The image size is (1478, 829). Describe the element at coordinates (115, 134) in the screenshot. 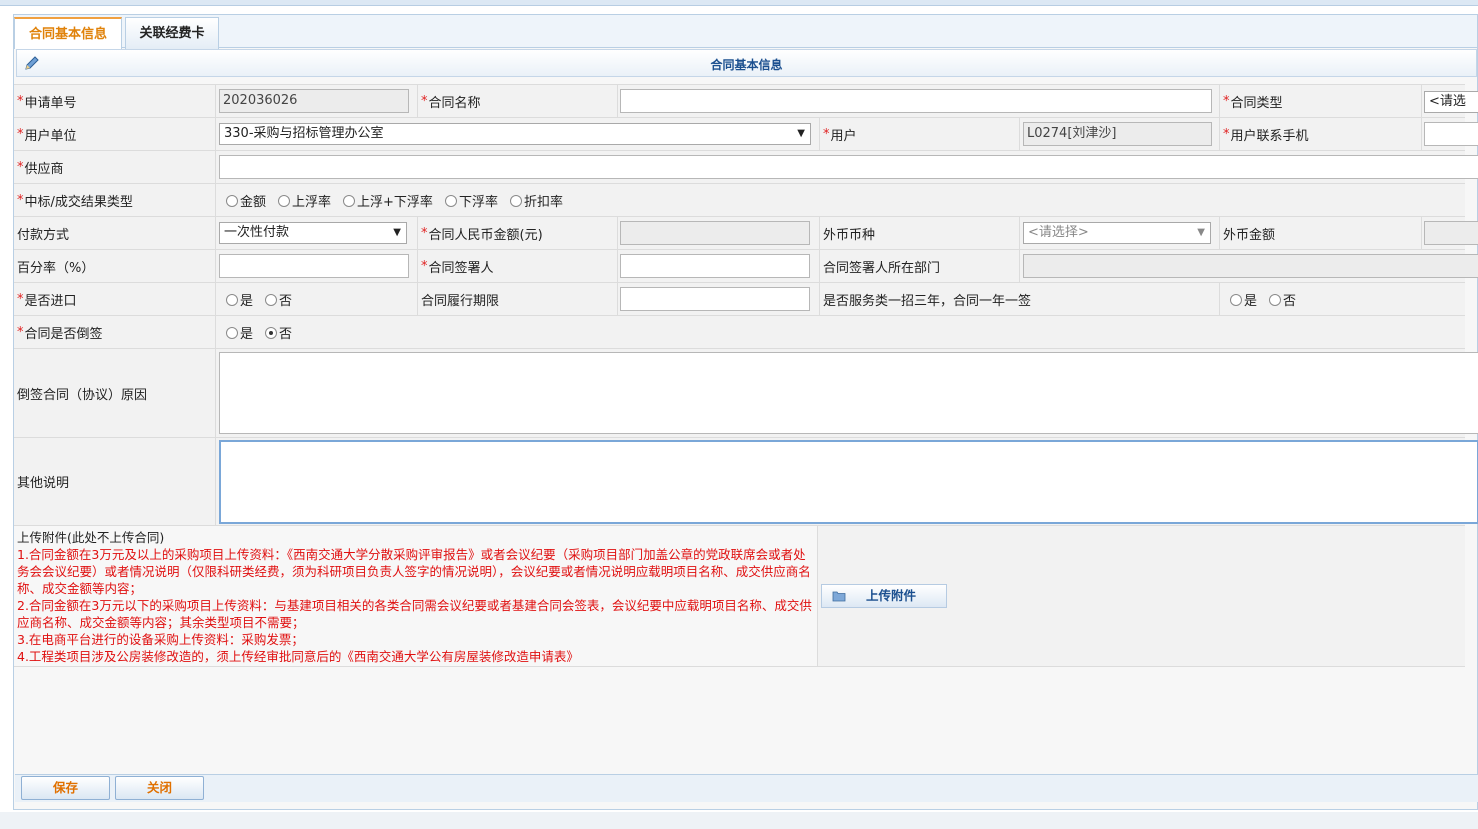

I see `label-user-unit: * 用户单位` at that location.